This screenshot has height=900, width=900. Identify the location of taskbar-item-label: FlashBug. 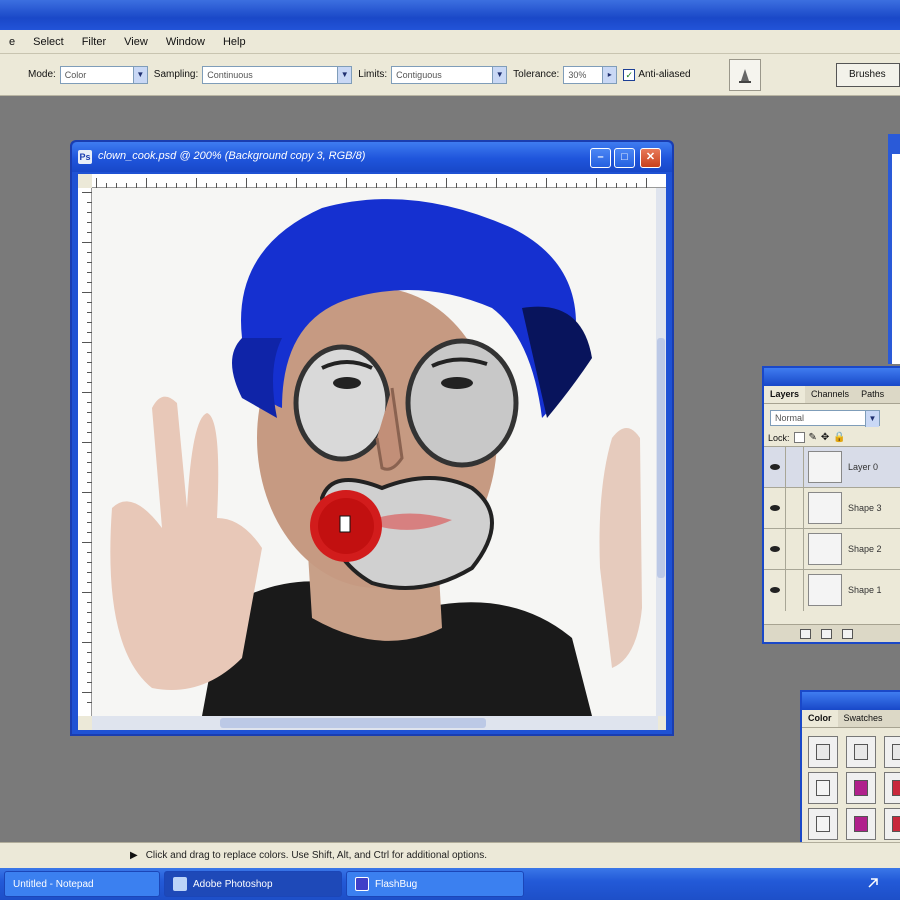
(396, 884).